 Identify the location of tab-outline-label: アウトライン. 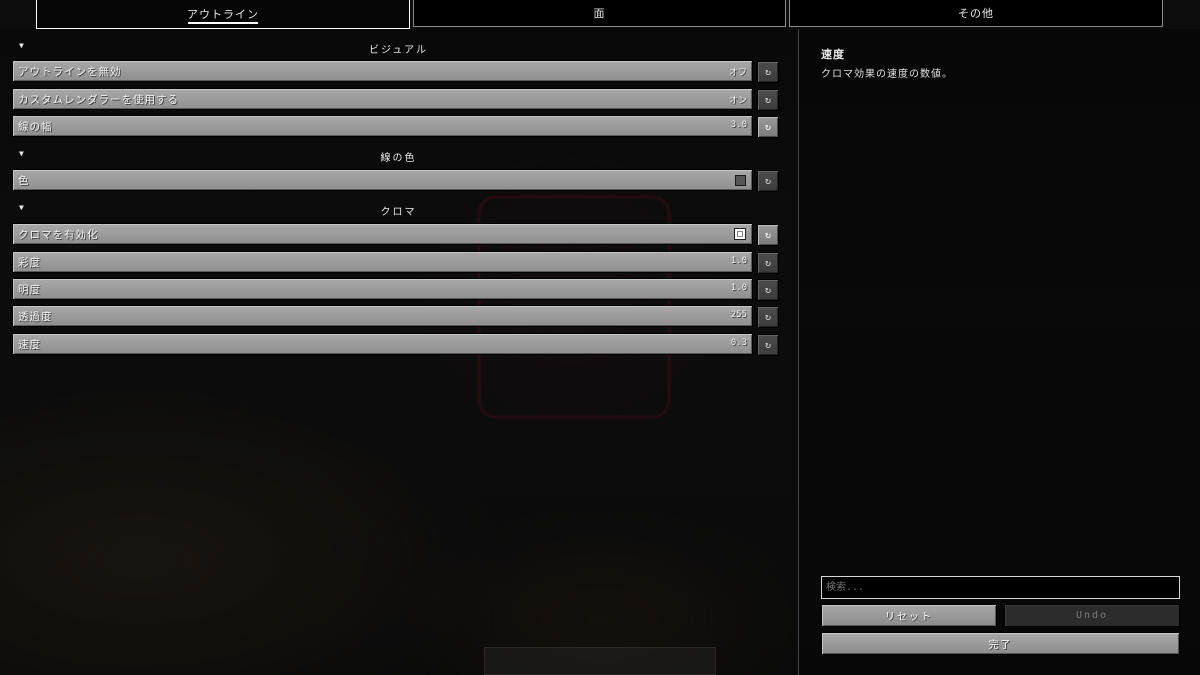
(223, 14).